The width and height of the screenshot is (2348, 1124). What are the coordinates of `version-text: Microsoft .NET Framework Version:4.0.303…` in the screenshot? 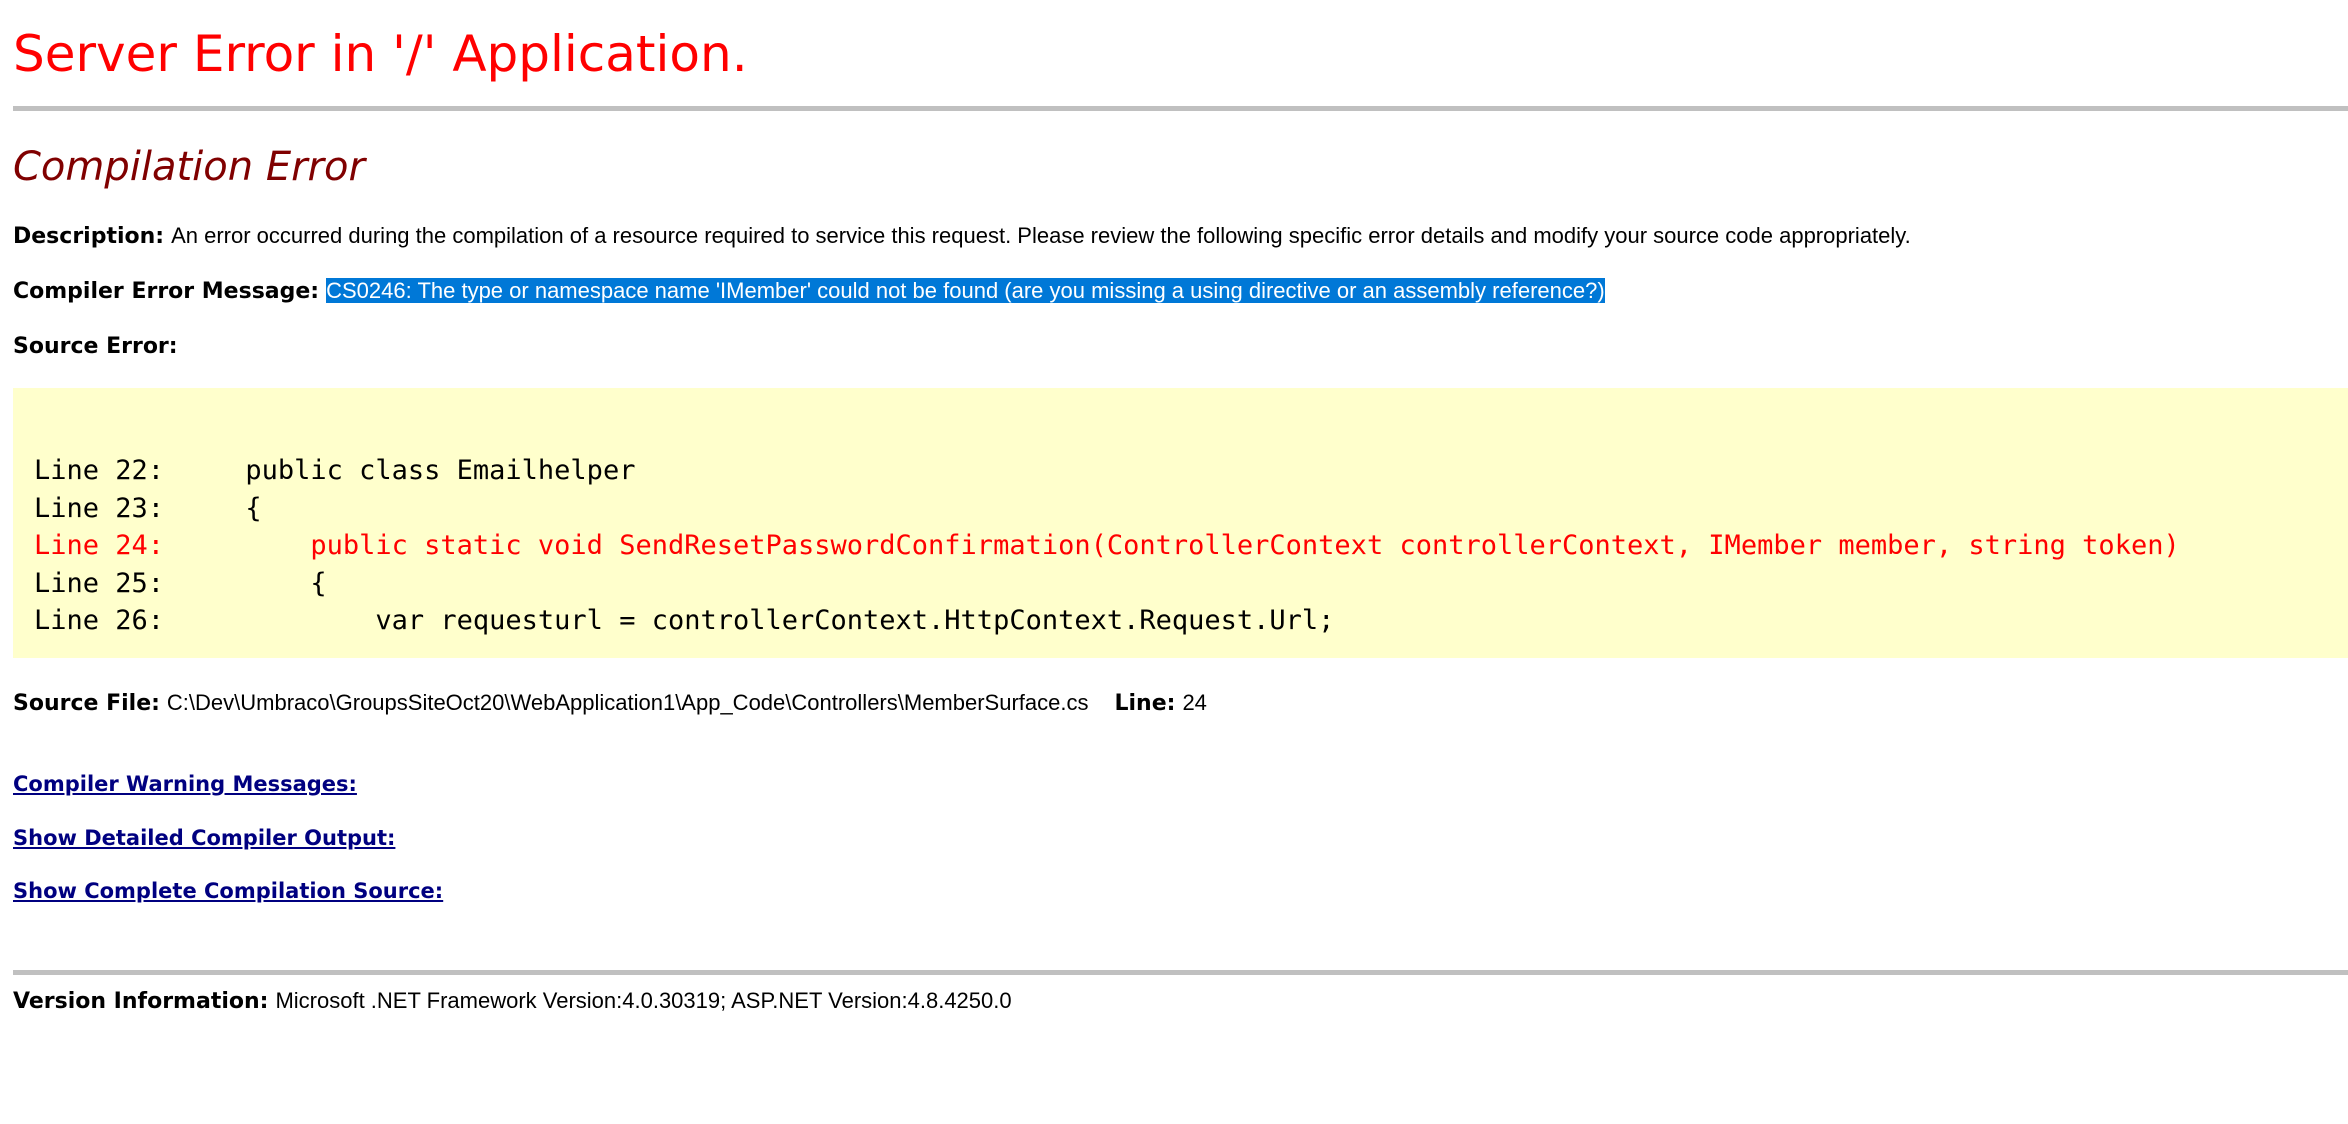 It's located at (643, 1000).